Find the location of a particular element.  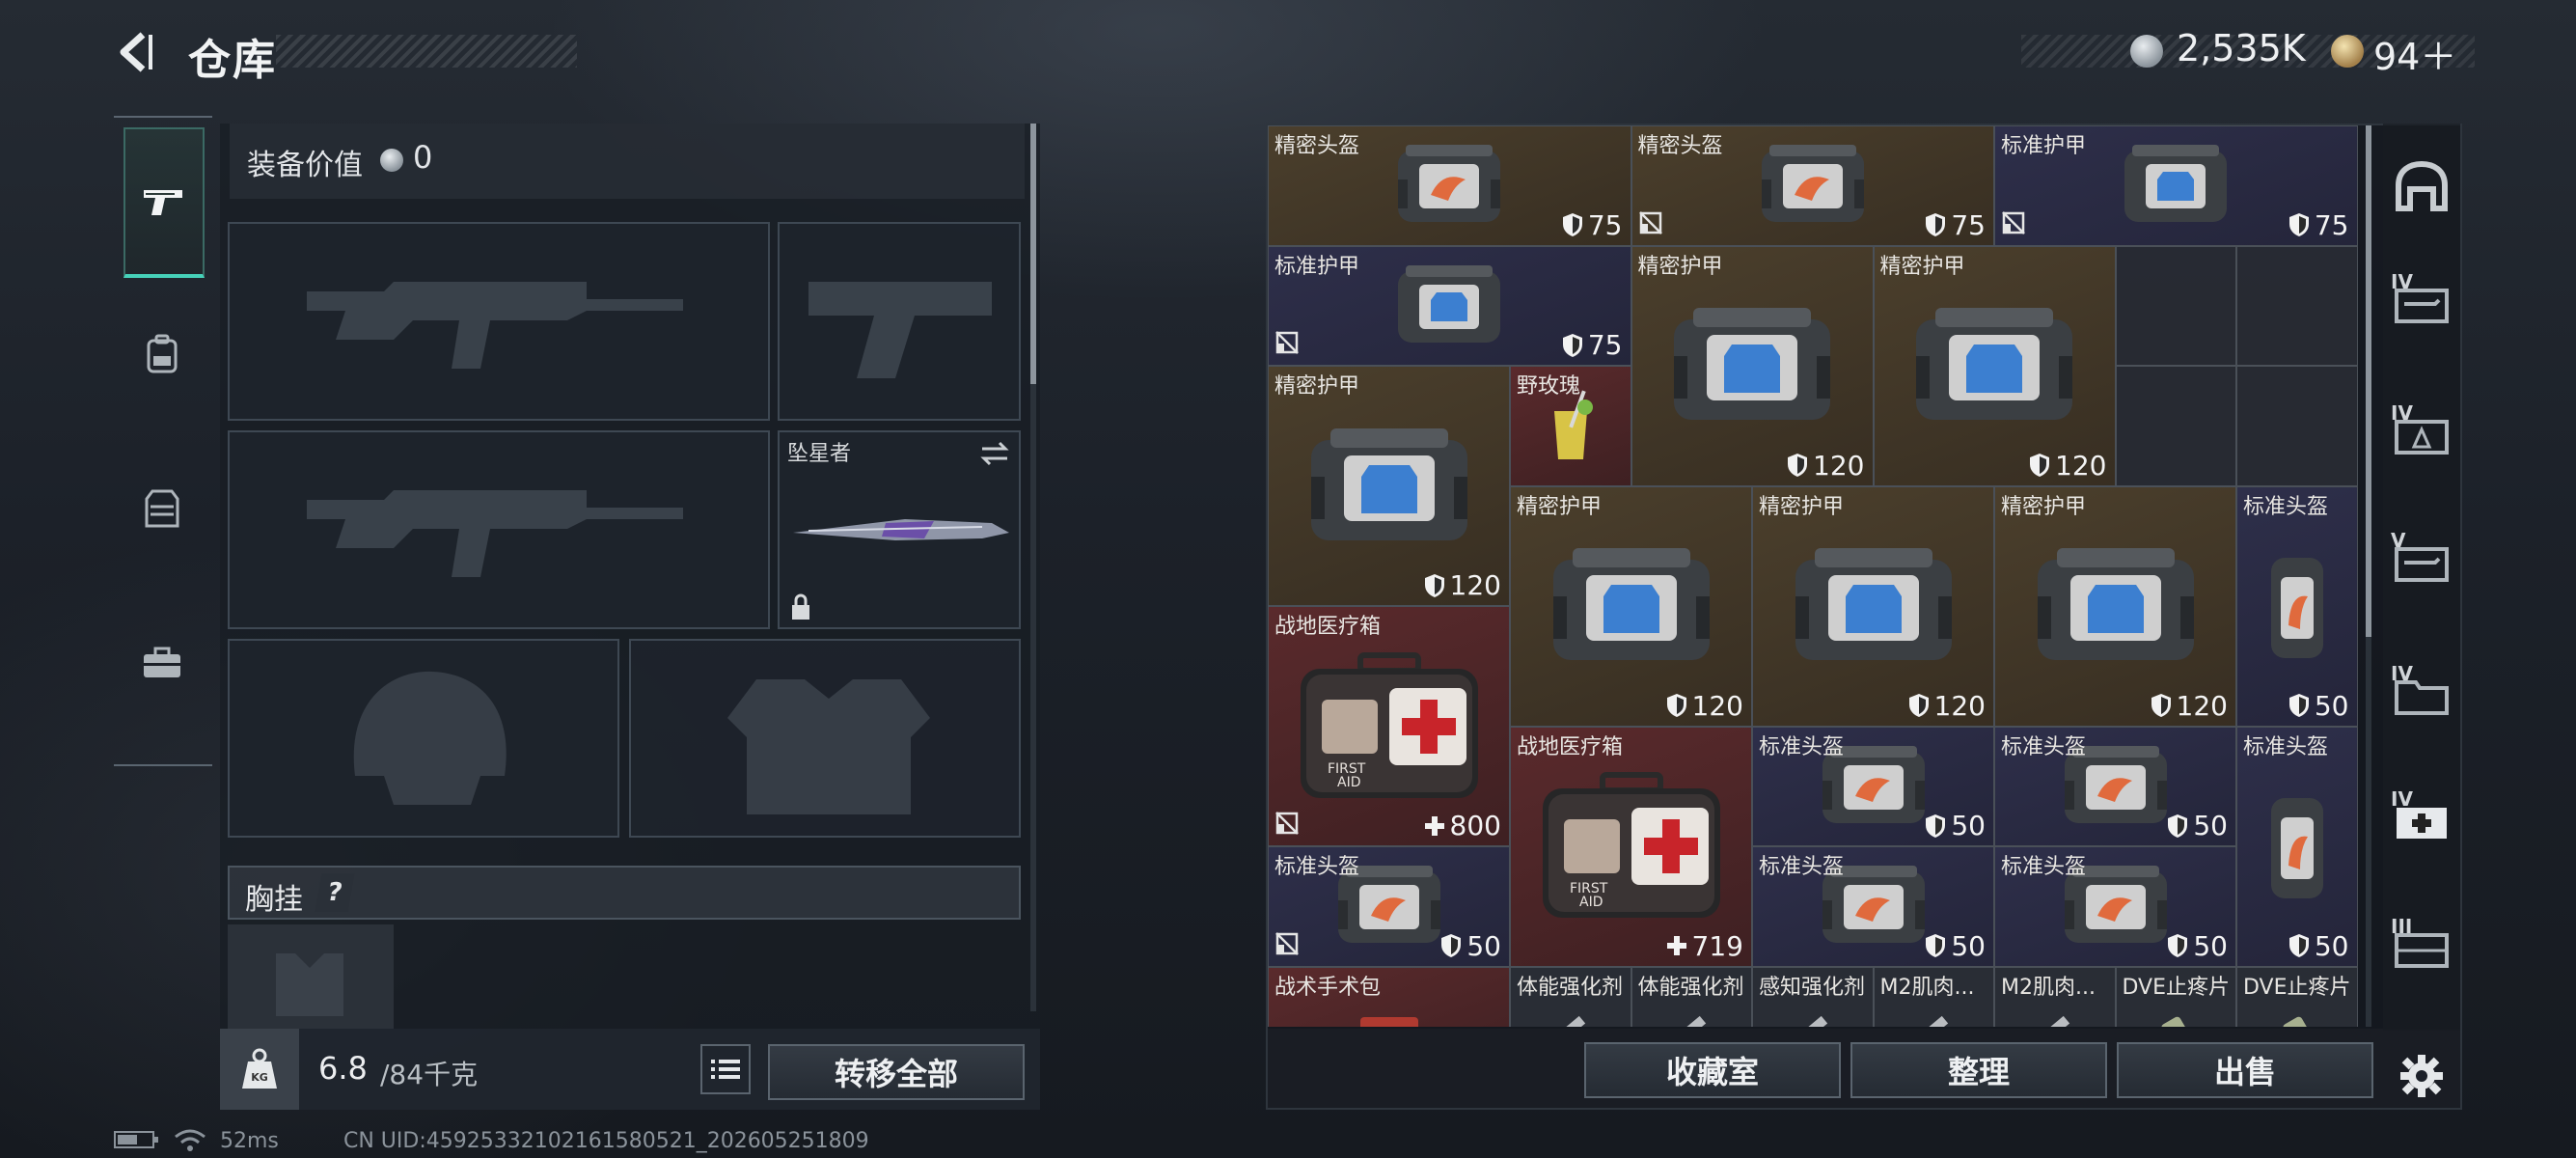

sort-button: 整理 is located at coordinates (1979, 1070).